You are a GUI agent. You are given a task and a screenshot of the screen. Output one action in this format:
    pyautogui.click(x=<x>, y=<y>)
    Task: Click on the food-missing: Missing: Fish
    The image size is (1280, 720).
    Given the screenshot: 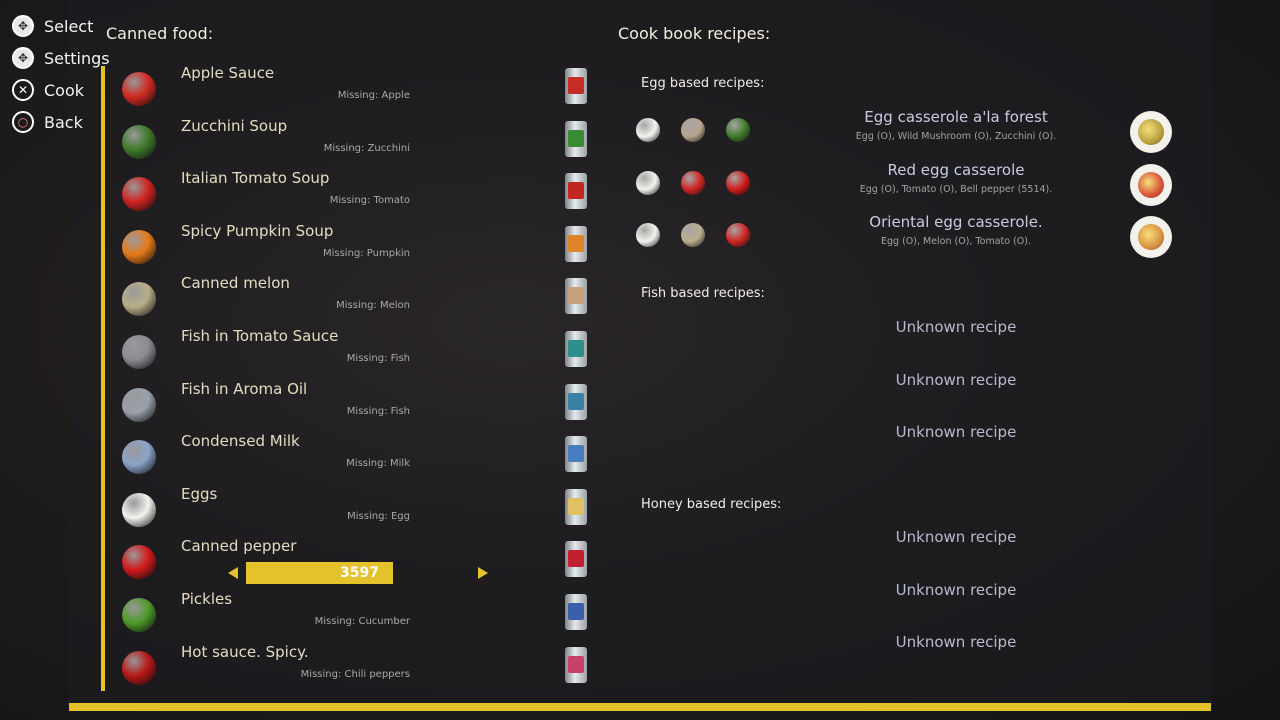 What is the action you would take?
    pyautogui.click(x=378, y=358)
    